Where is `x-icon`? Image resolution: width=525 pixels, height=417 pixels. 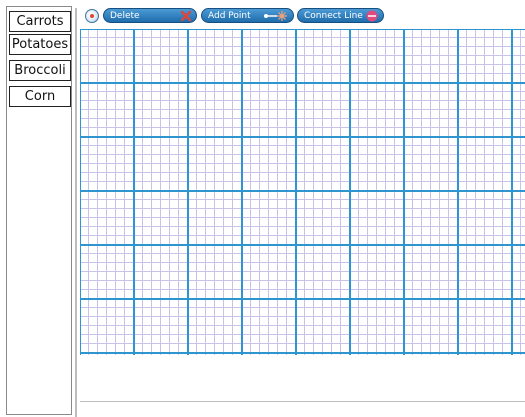 x-icon is located at coordinates (186, 17).